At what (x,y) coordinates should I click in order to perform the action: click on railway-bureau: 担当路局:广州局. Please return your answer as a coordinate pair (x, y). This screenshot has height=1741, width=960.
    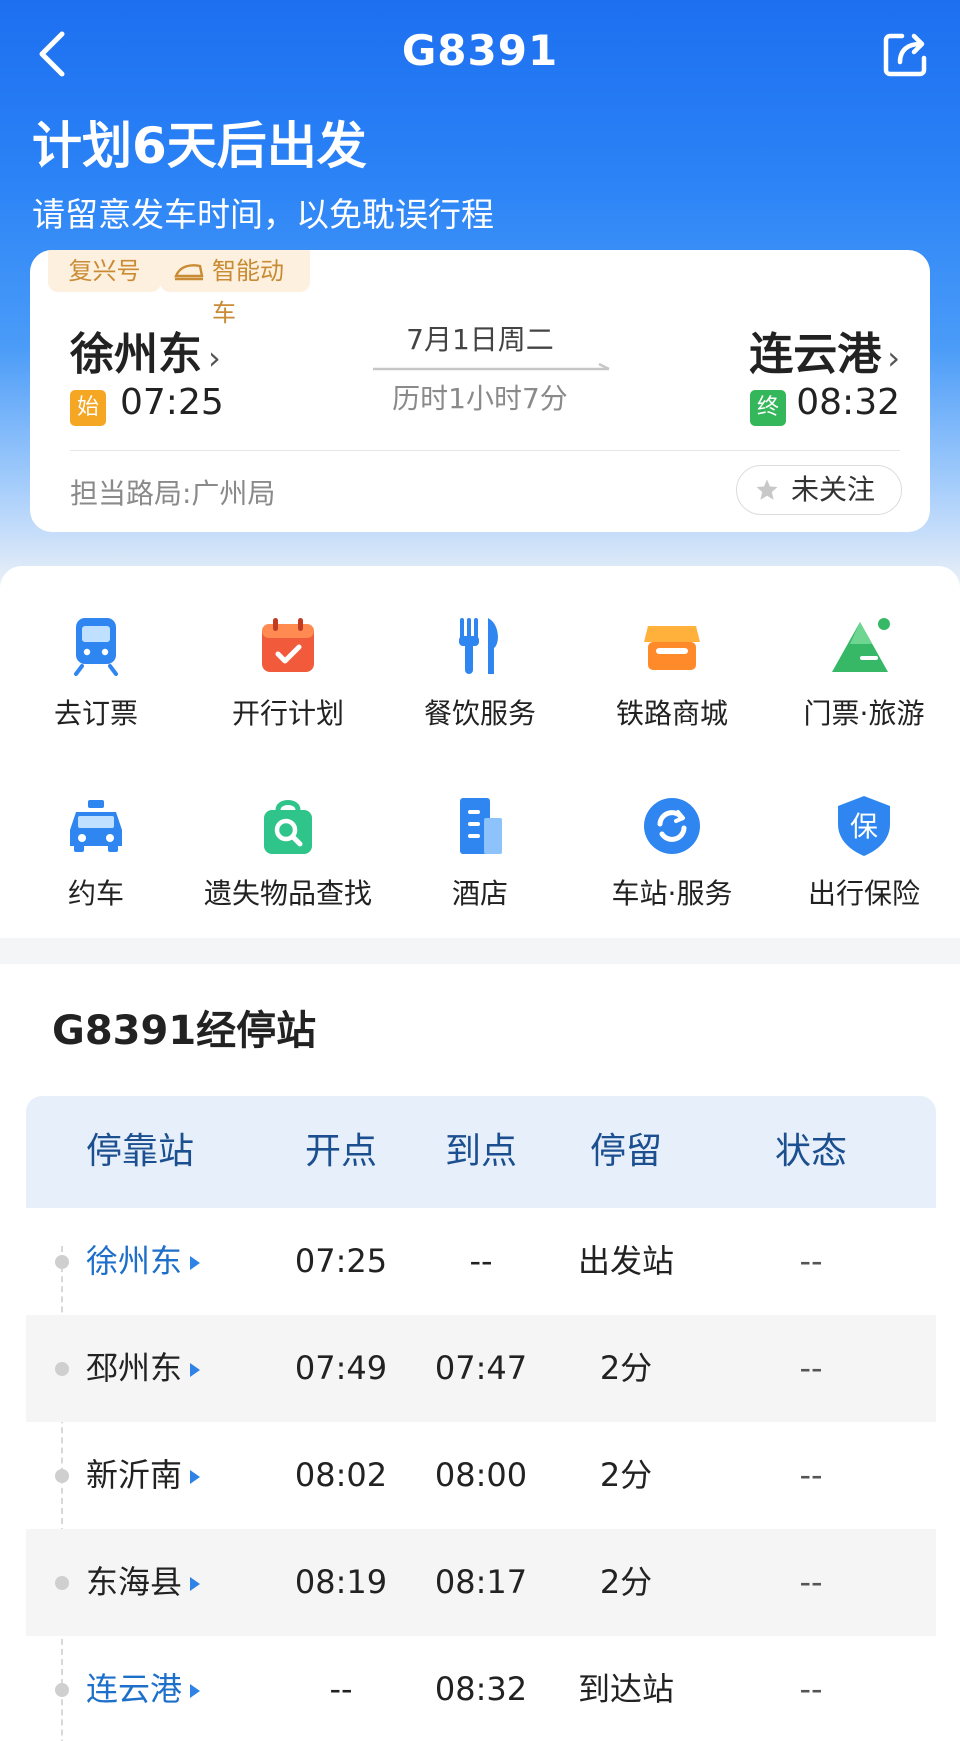
    Looking at the image, I should click on (173, 493).